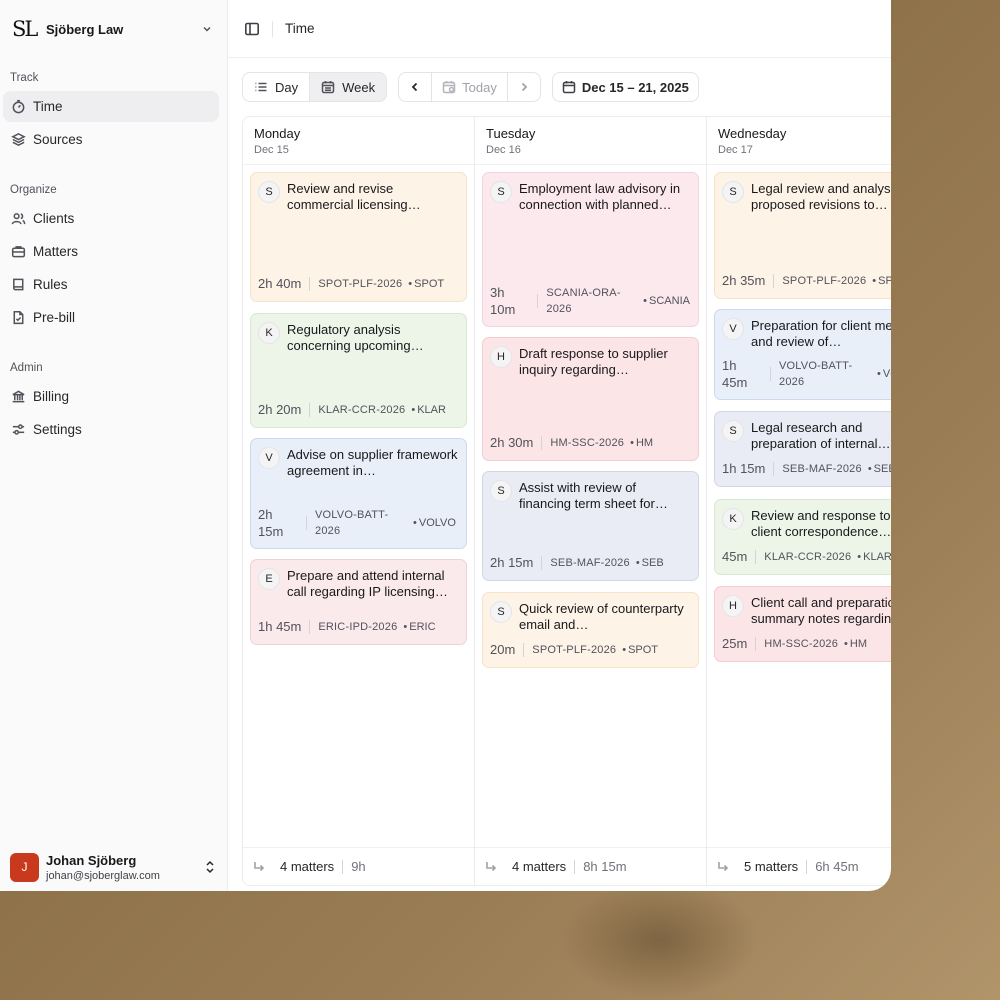 The image size is (1000, 1000). I want to click on client-badge: E, so click(269, 579).